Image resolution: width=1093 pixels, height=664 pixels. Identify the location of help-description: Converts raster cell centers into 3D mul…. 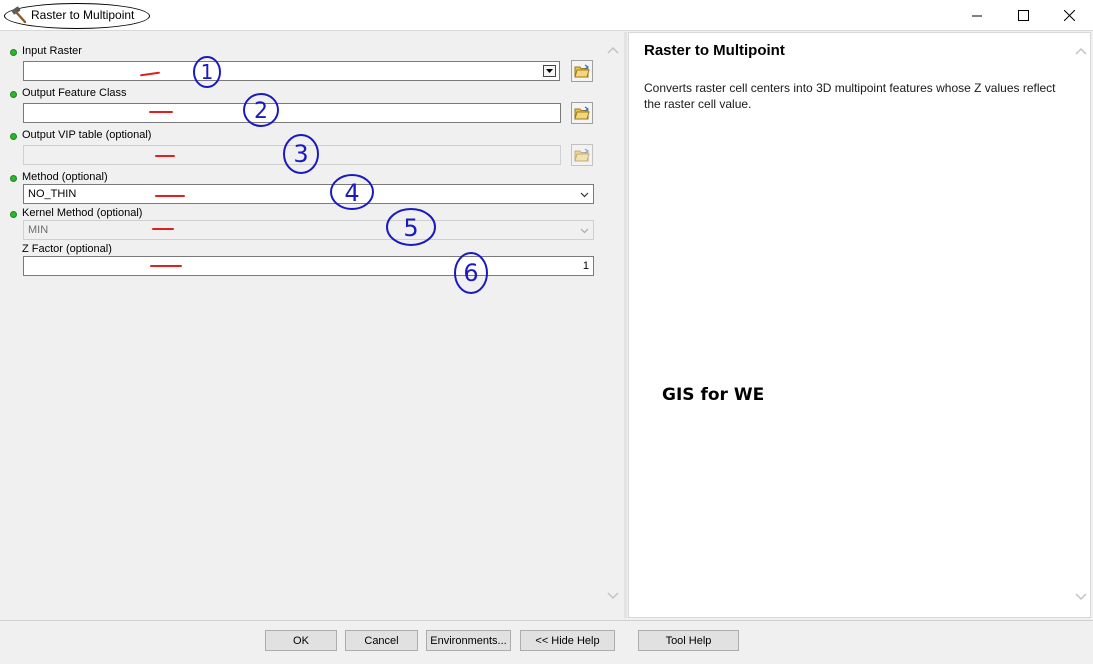
(850, 96).